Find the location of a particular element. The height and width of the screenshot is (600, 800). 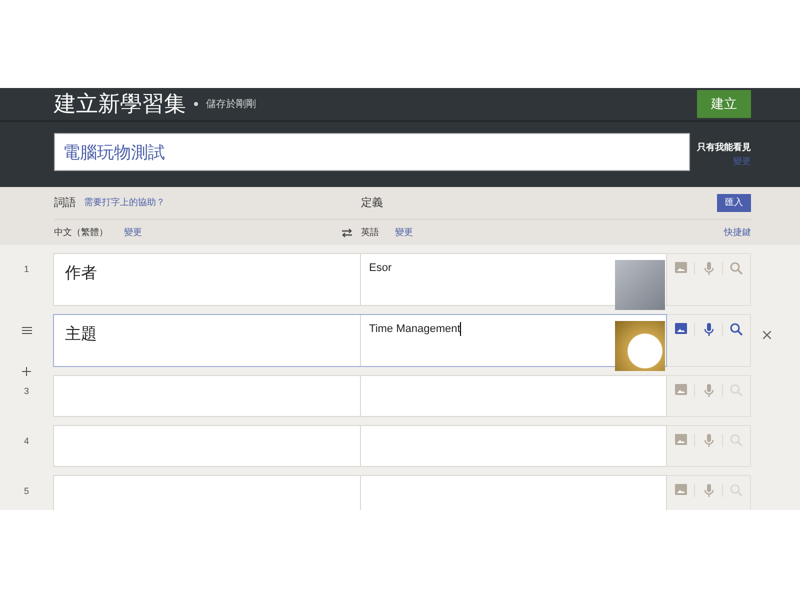

row-number: 4 is located at coordinates (26, 441).